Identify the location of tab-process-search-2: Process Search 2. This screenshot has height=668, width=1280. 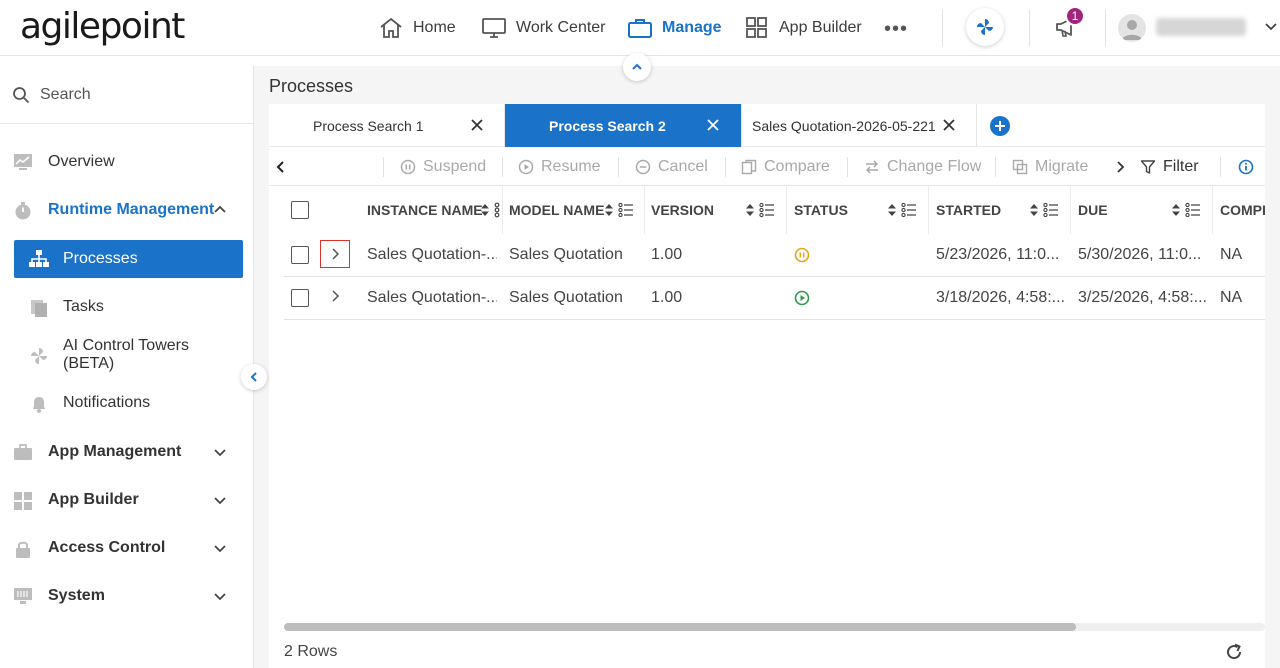
(623, 125).